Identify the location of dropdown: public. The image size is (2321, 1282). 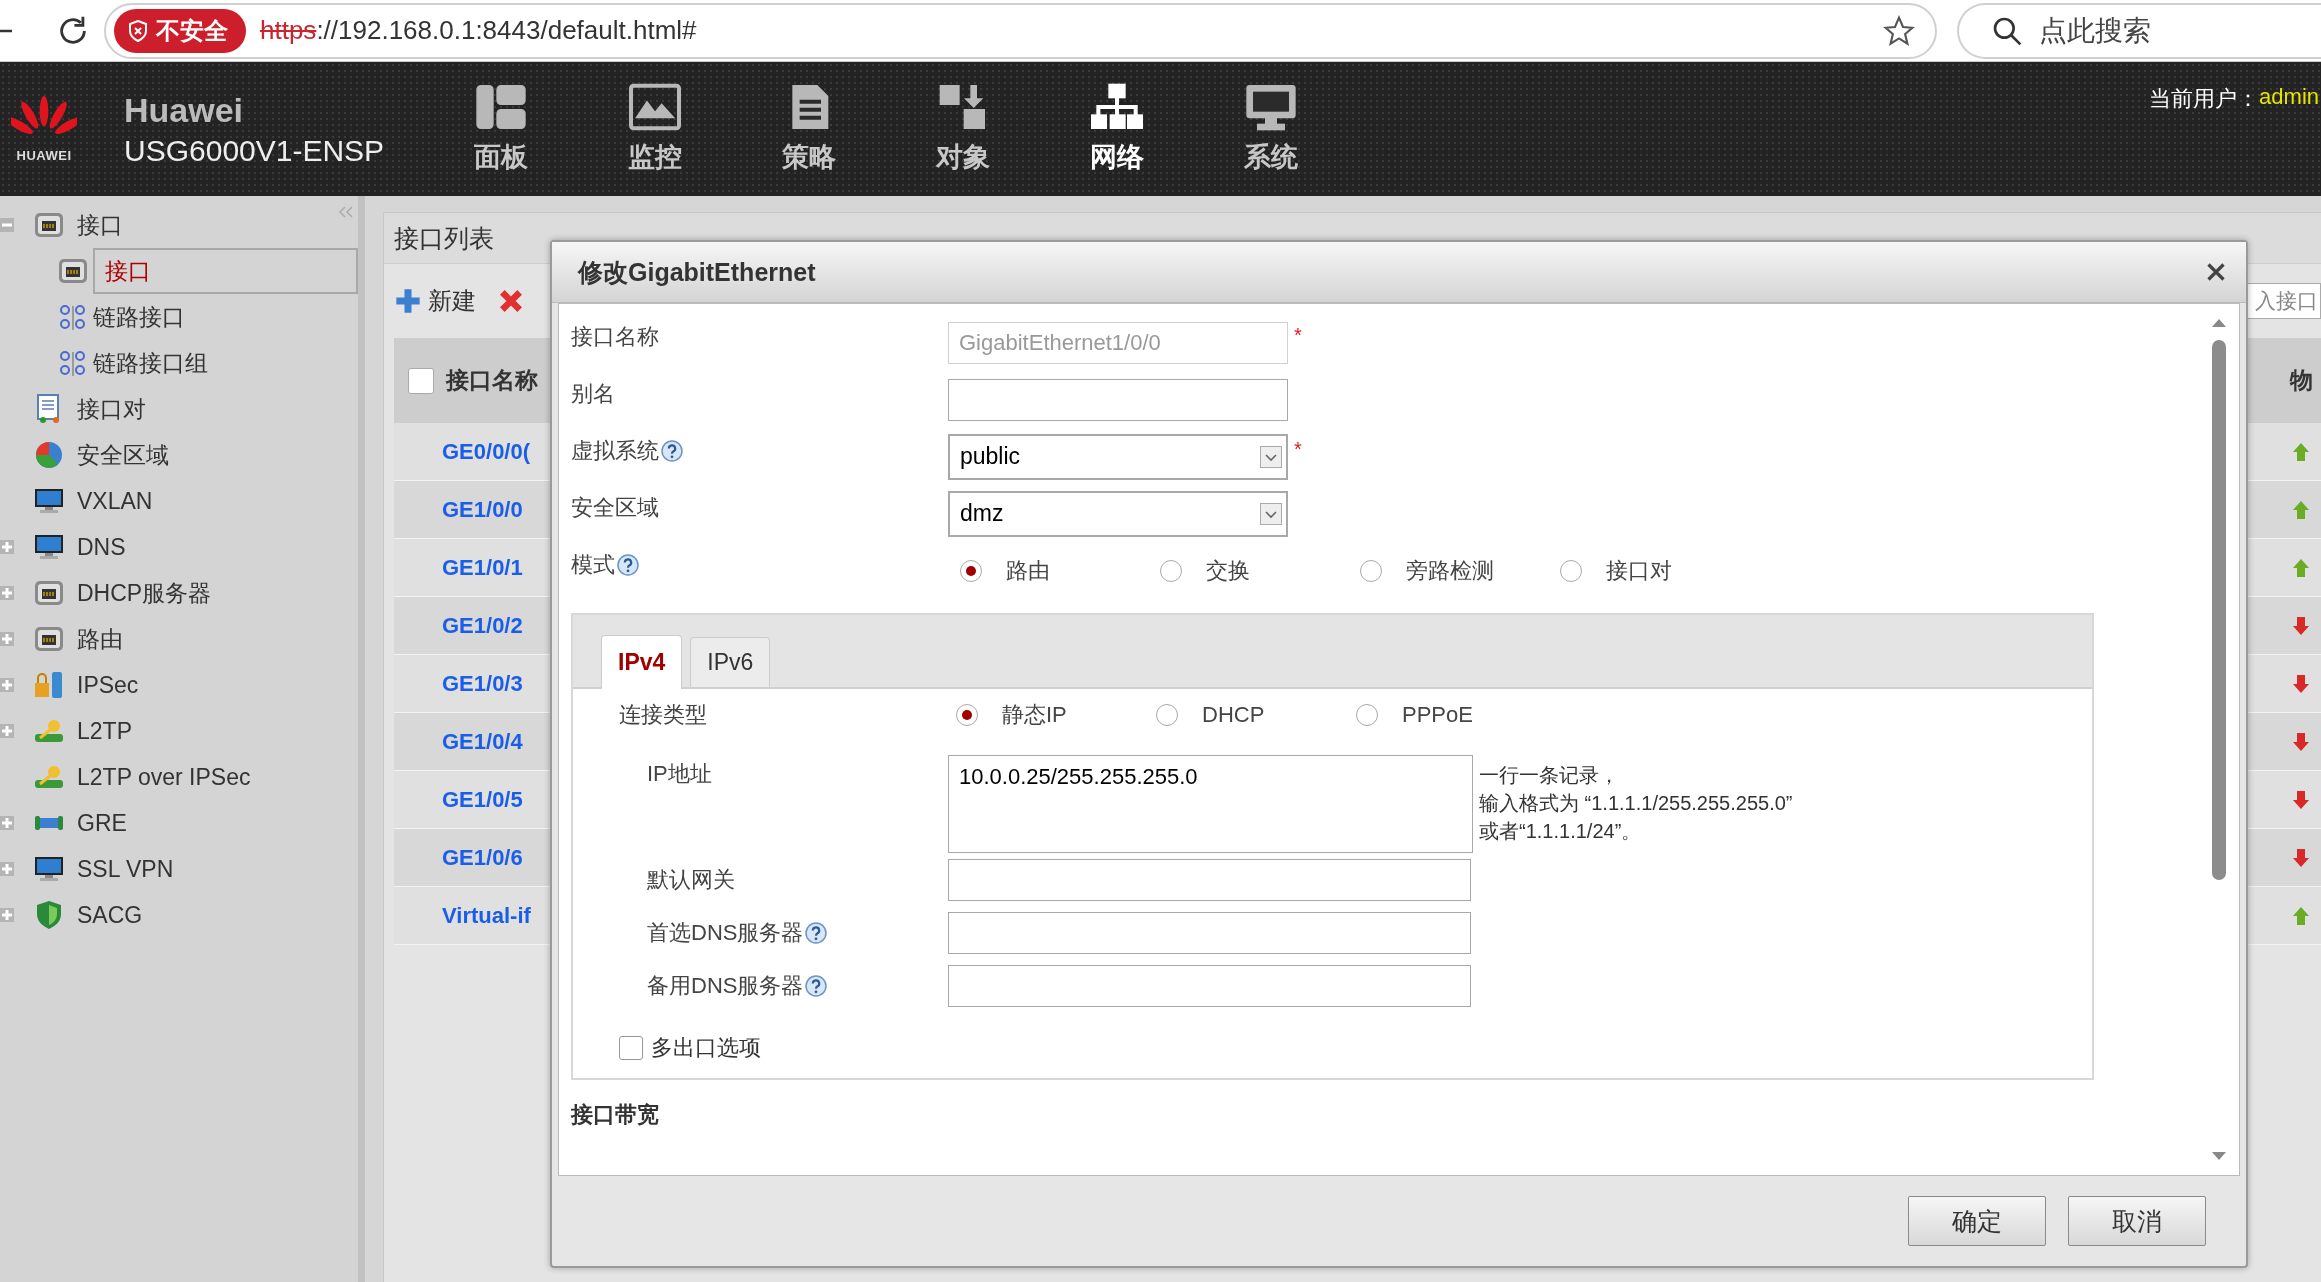
(1118, 456).